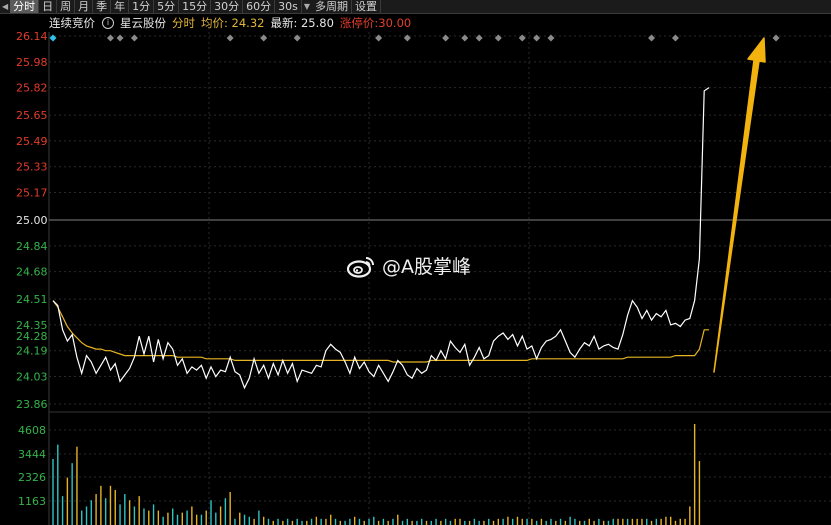  What do you see at coordinates (32, 36) in the screenshot?
I see `price-tick-label: 26.14` at bounding box center [32, 36].